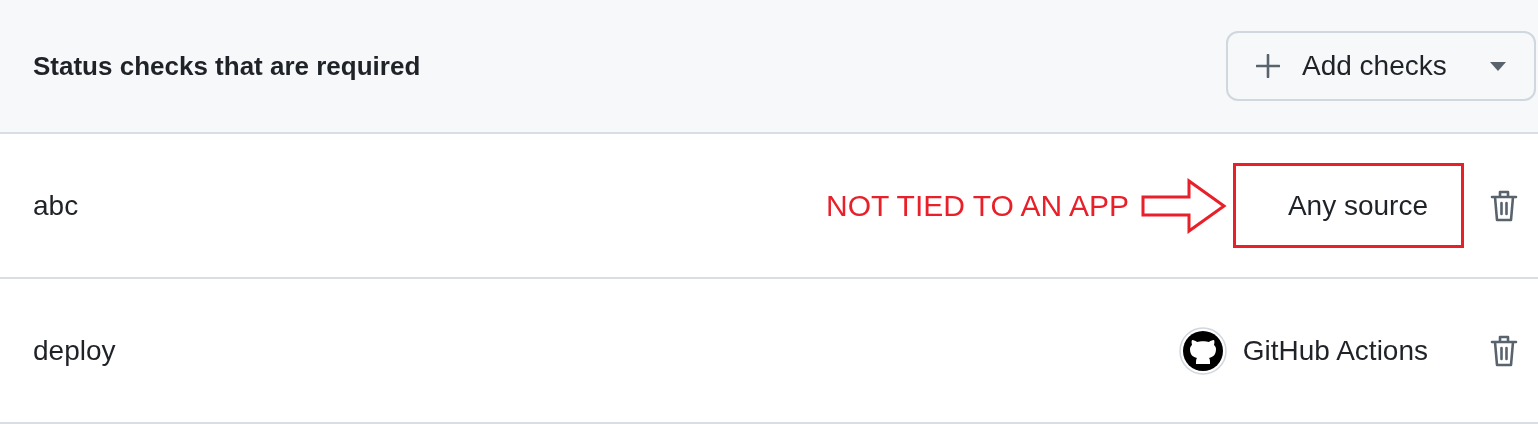  What do you see at coordinates (1202, 350) in the screenshot?
I see `github-logo-icon` at bounding box center [1202, 350].